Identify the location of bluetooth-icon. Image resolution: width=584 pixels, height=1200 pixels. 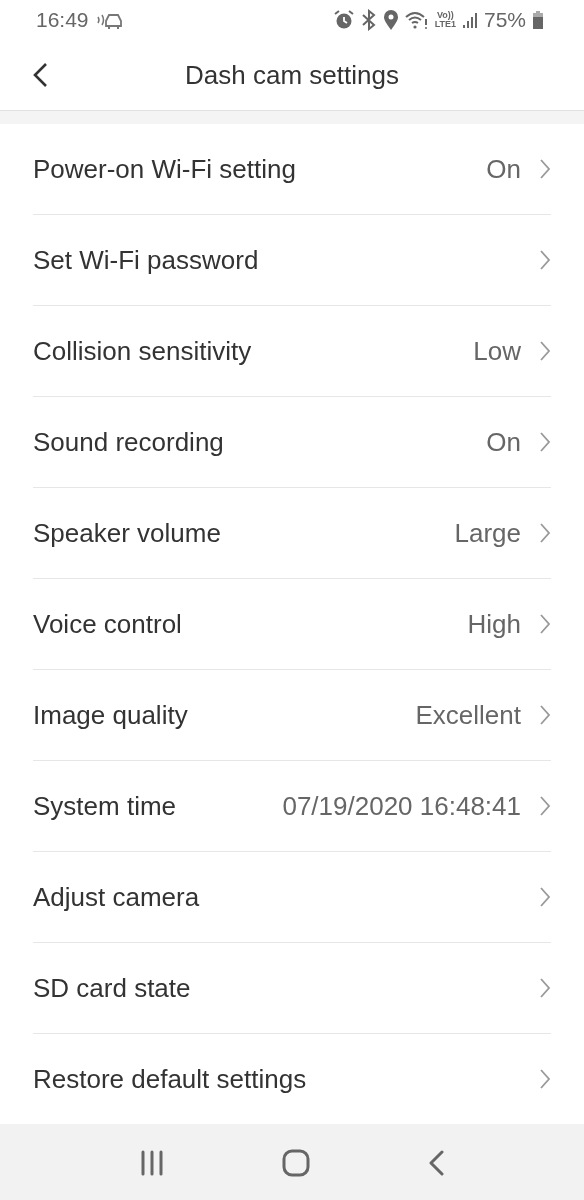
(368, 20).